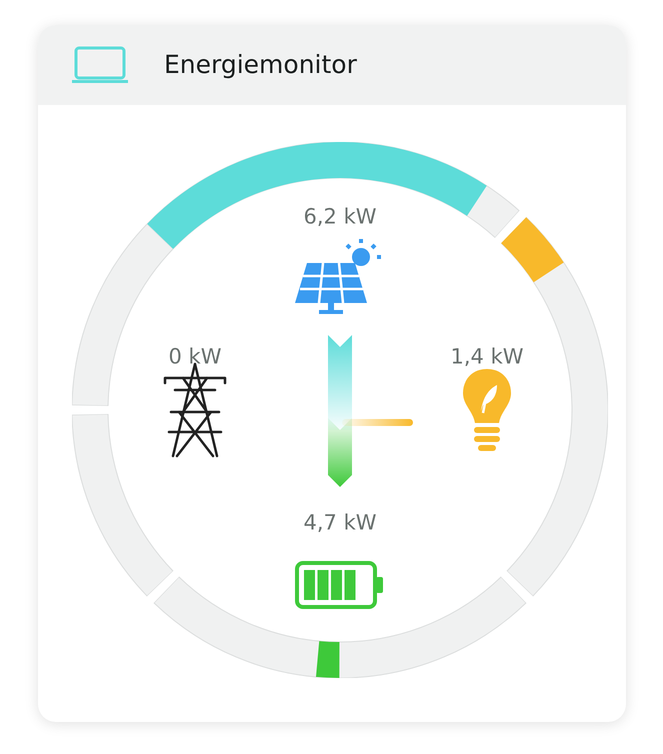  What do you see at coordinates (340, 522) in the screenshot?
I see `power-reading: 4,7 kW` at bounding box center [340, 522].